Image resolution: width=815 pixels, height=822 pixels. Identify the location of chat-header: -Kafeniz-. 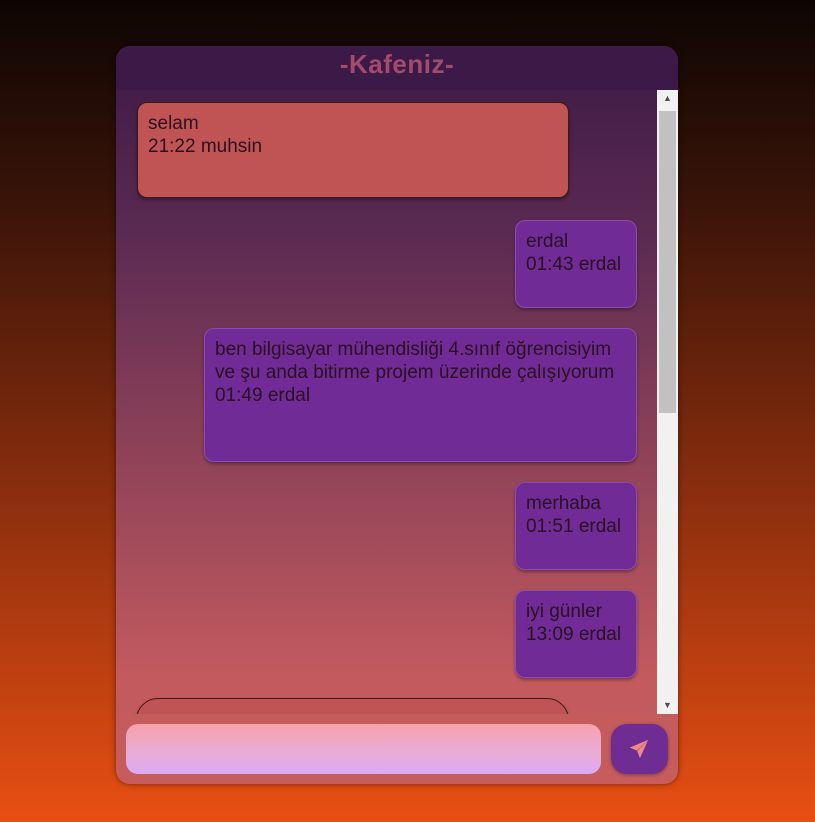
(397, 68).